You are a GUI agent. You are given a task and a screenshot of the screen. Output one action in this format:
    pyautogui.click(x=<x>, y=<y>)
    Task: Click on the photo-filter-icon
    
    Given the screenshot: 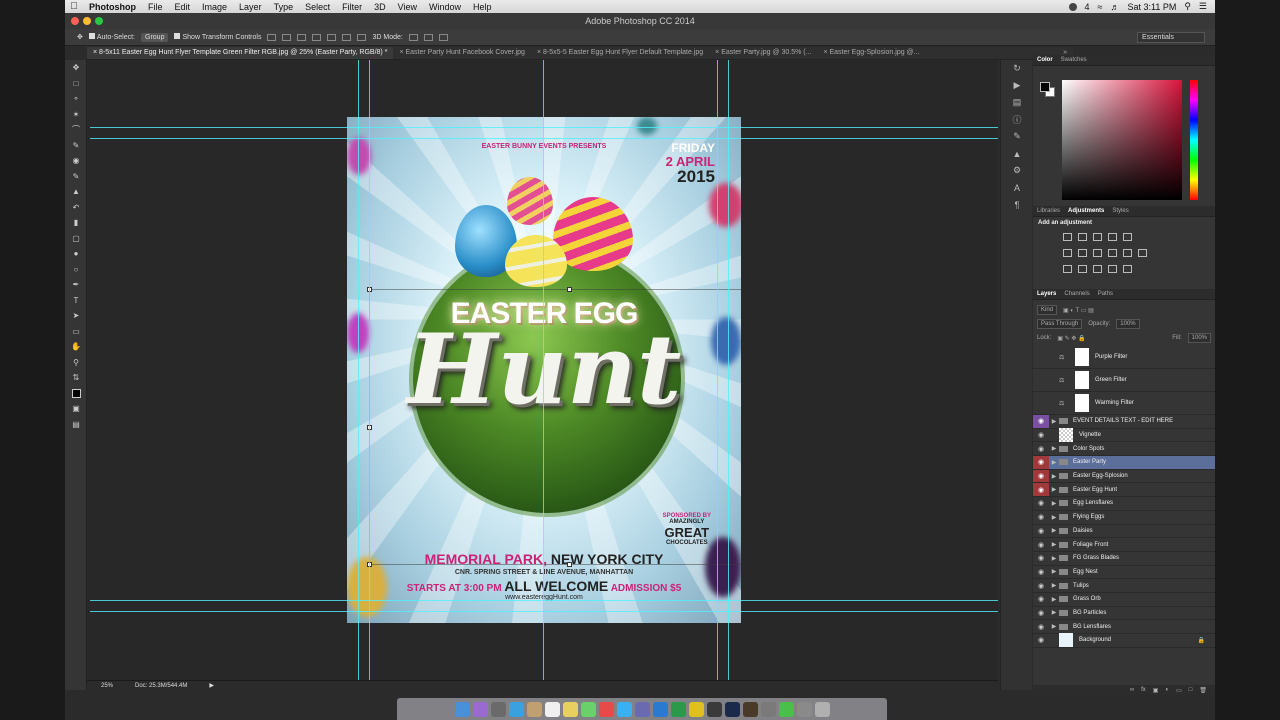 What is the action you would take?
    pyautogui.click(x=1112, y=253)
    